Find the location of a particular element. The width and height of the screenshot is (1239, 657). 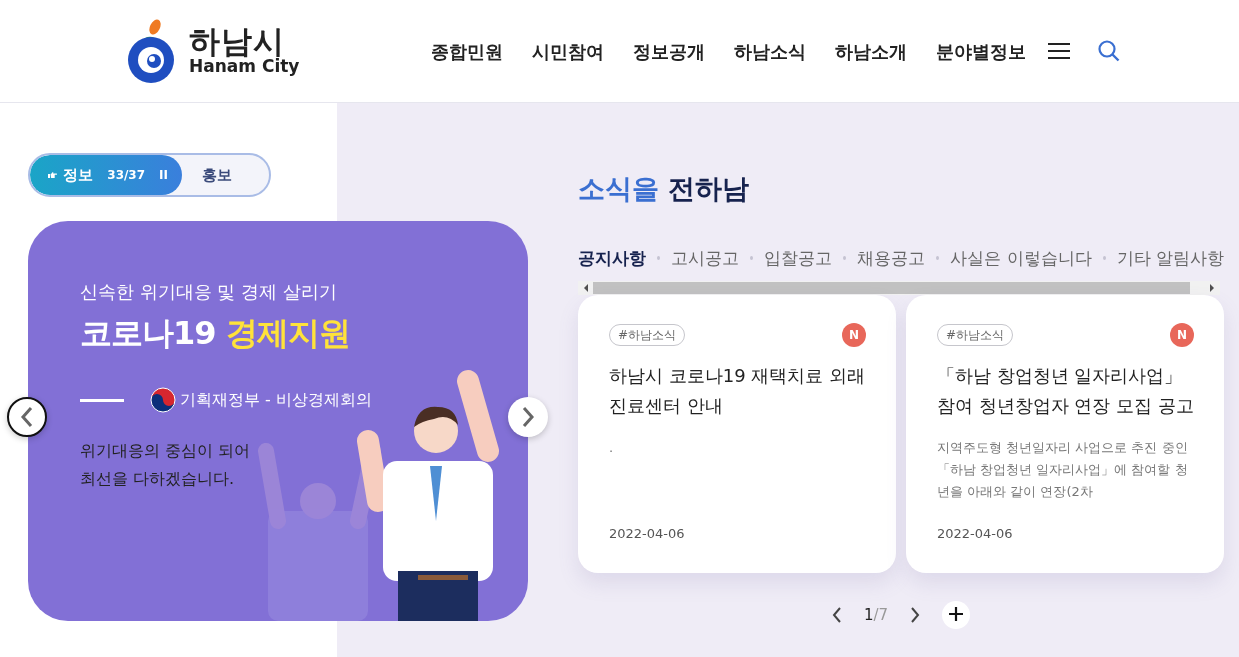

news-summary: 지역주도형 청년일자리 사업으로 추진 중인 「하남 창업청년 일자리사업」에 참여할 청년을 아래와 같이 연장(2차 is located at coordinates (1063, 470).